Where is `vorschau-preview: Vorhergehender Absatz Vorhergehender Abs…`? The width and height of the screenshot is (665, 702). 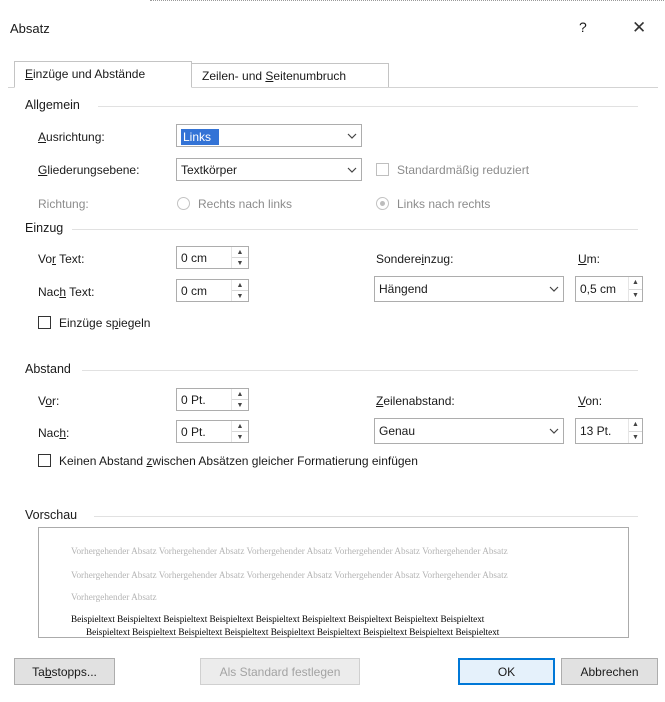
vorschau-preview: Vorhergehender Absatz Vorhergehender Abs… is located at coordinates (333, 582).